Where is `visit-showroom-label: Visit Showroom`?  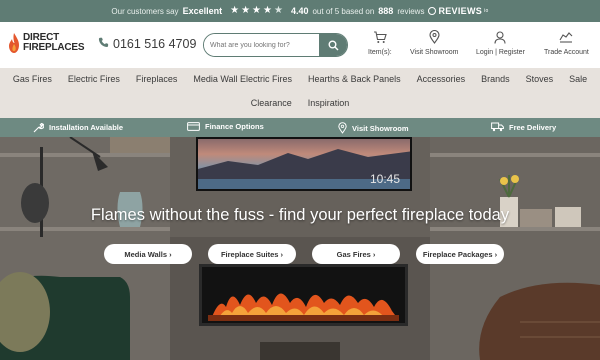 visit-showroom-label: Visit Showroom is located at coordinates (434, 52).